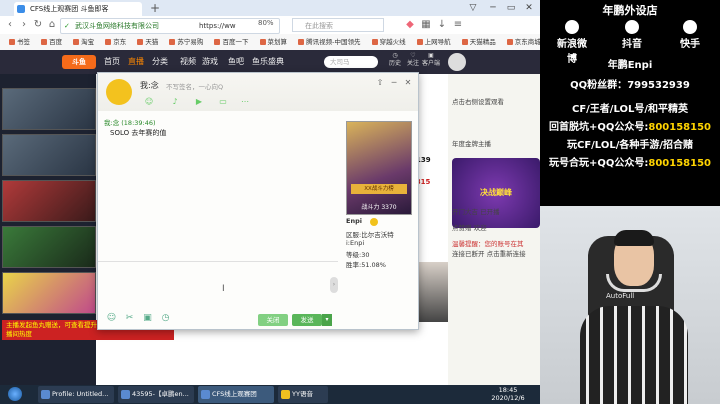 The width and height of the screenshot is (720, 404). I want to click on bookmark-item: 腾讯视频-中国领先, so click(329, 42).